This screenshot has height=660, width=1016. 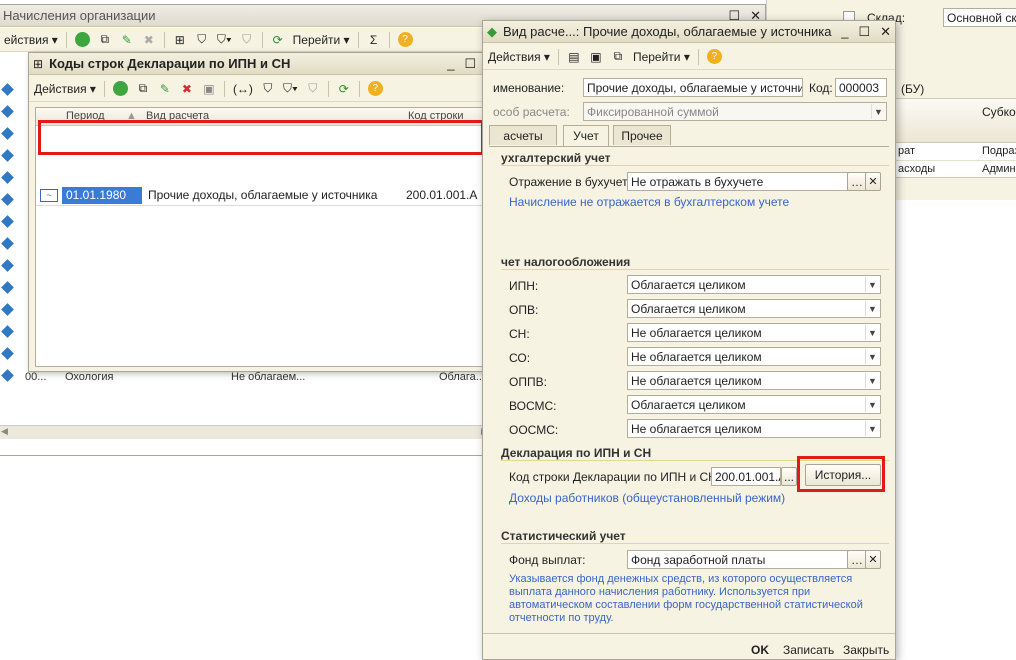 I want to click on accruals-window-title: Начисления организации, so click(x=79, y=15).